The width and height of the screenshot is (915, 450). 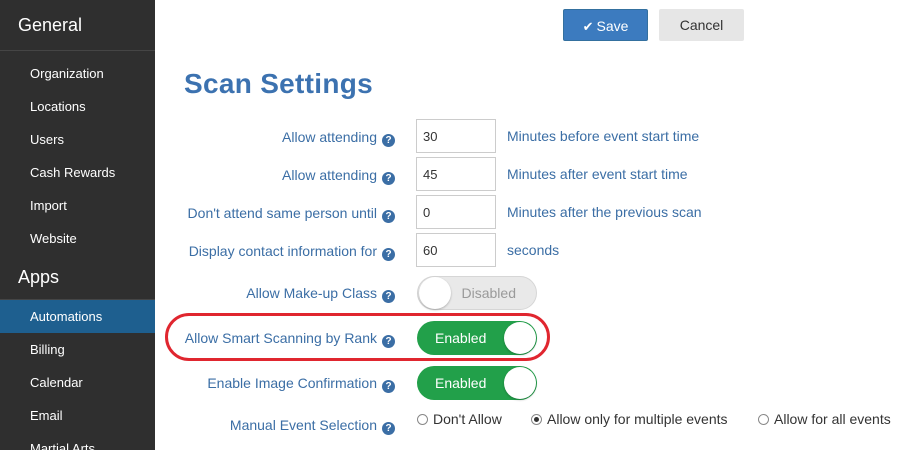 I want to click on setting-row-makeup: Allow Make-up Class? Disabled, so click(x=535, y=293).